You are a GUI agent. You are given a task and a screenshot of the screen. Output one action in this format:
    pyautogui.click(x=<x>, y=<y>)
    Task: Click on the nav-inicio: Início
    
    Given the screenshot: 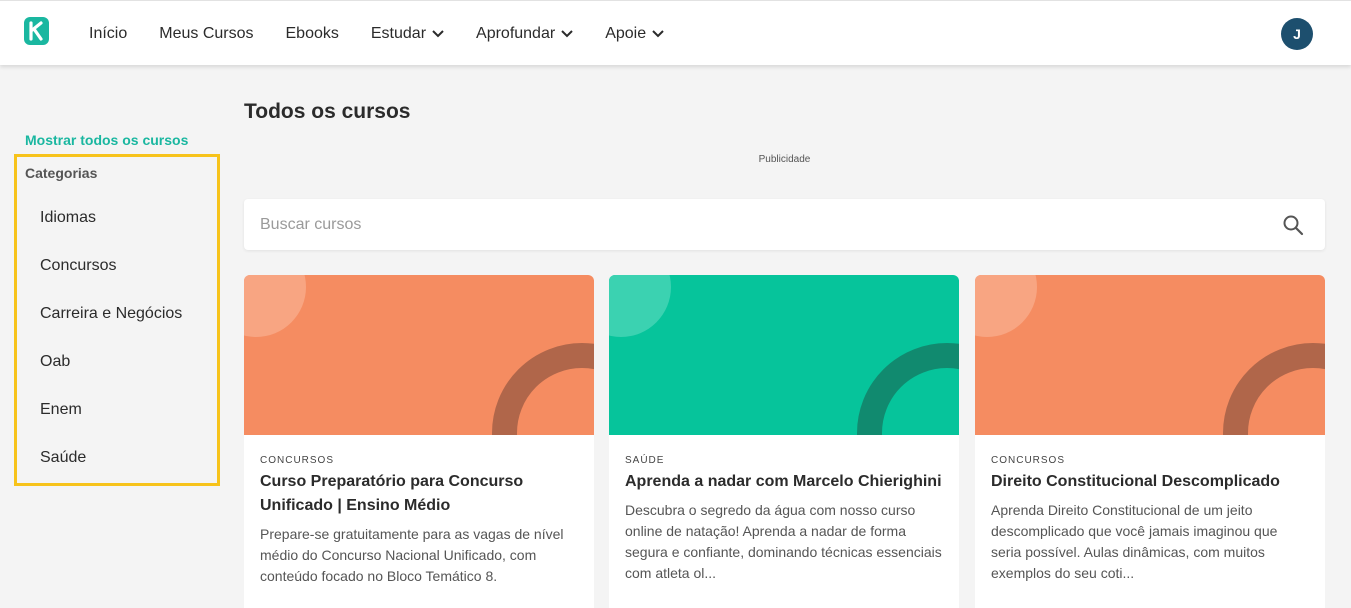 What is the action you would take?
    pyautogui.click(x=108, y=34)
    